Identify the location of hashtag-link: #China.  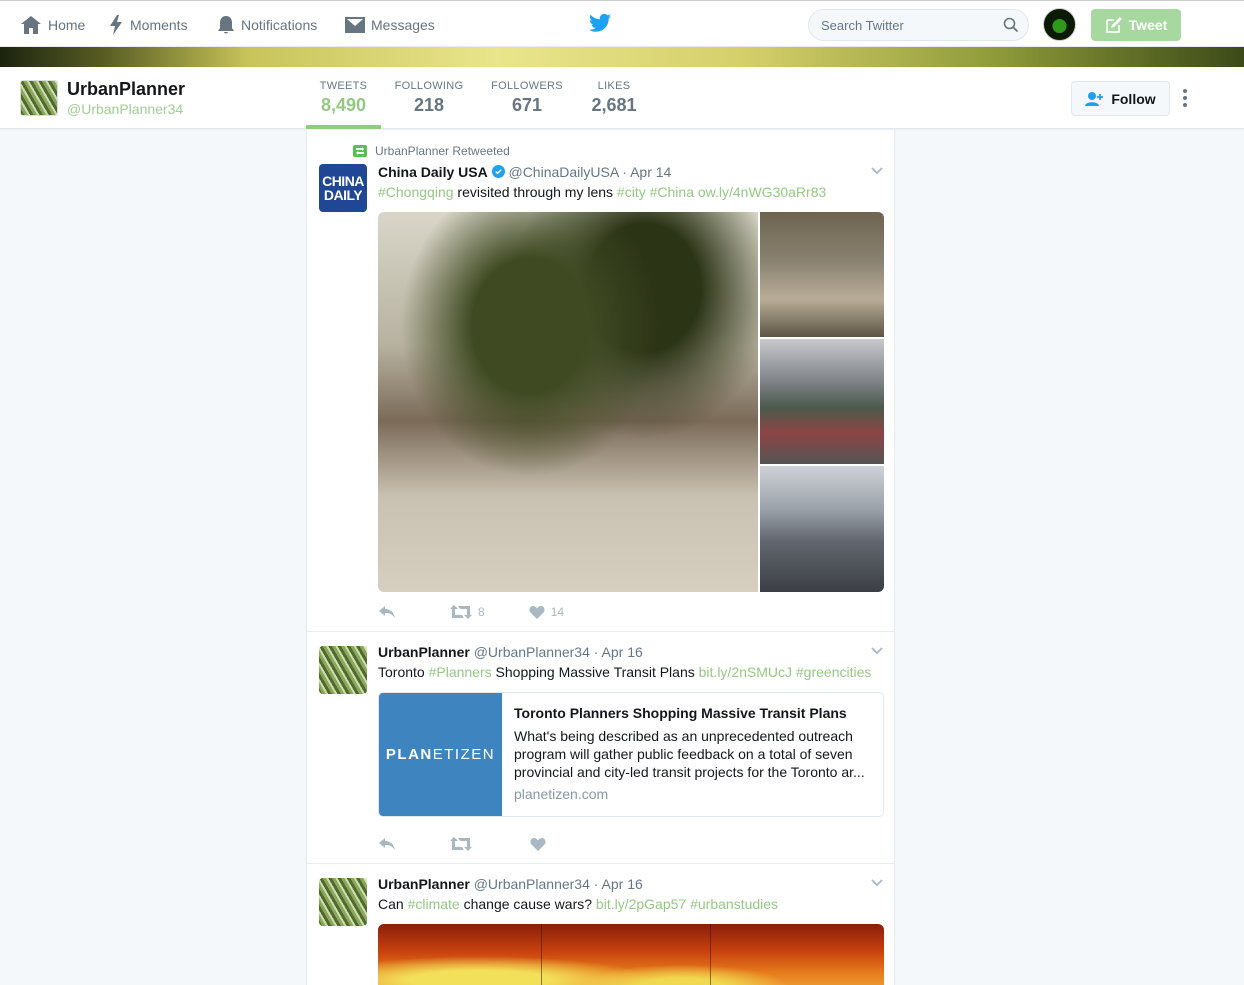
(672, 192).